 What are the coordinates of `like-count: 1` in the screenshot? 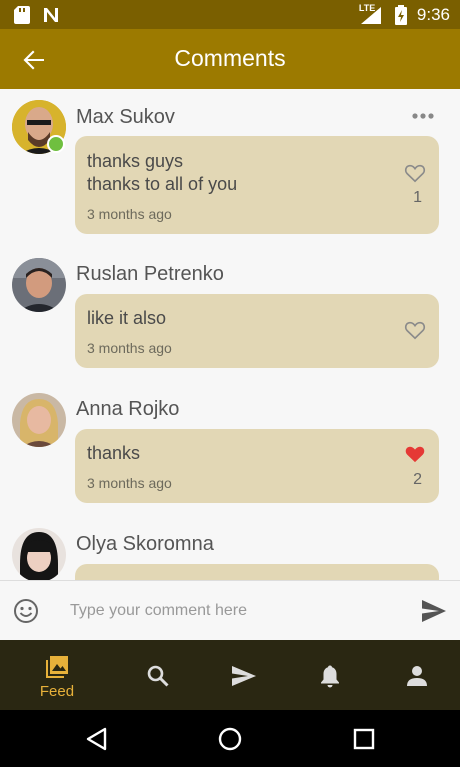 It's located at (417, 197).